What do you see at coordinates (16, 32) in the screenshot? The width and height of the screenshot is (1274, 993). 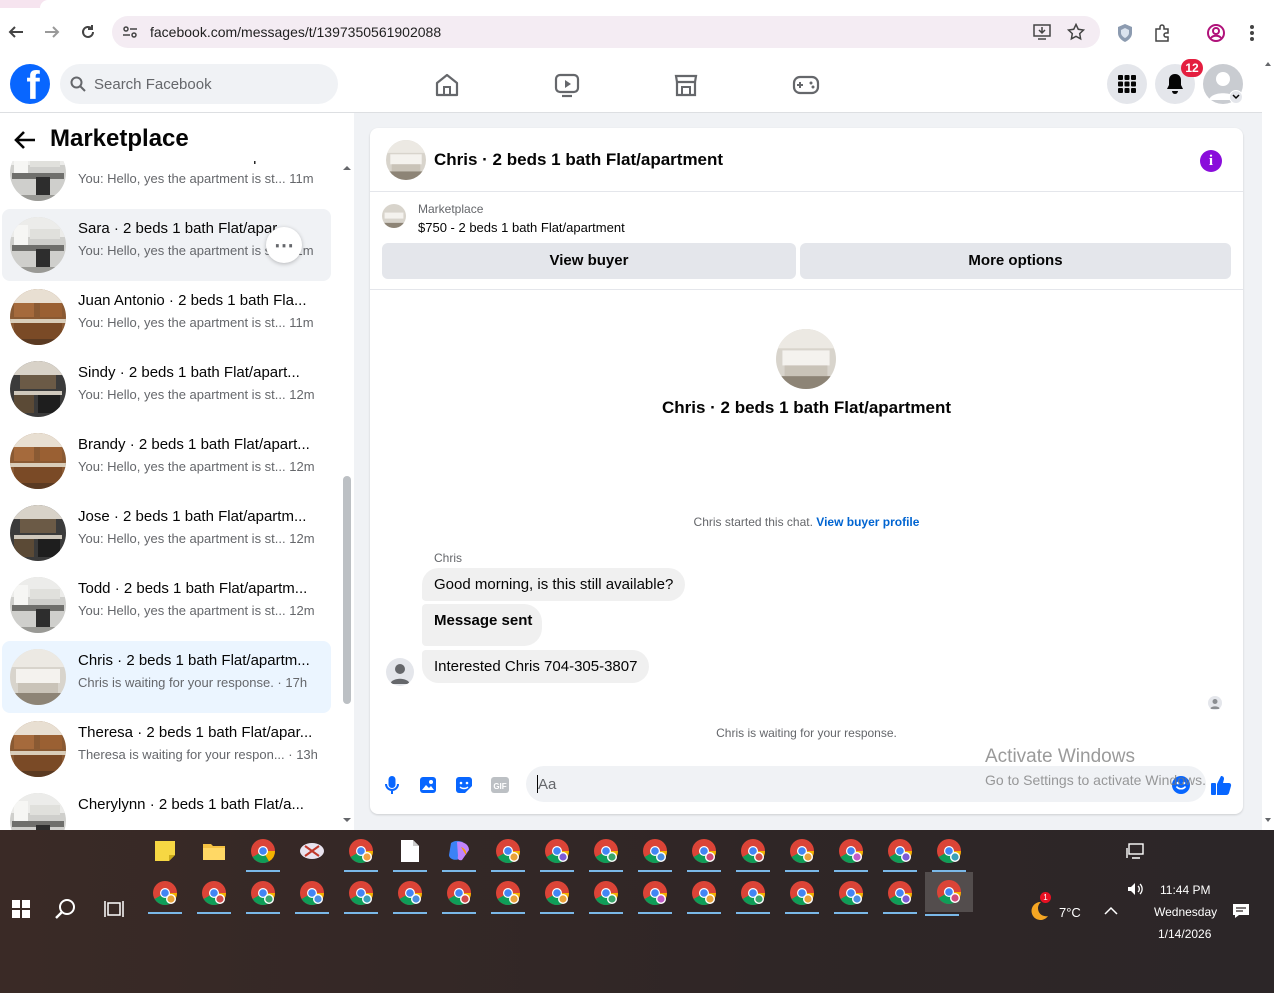 I see `back-icon` at bounding box center [16, 32].